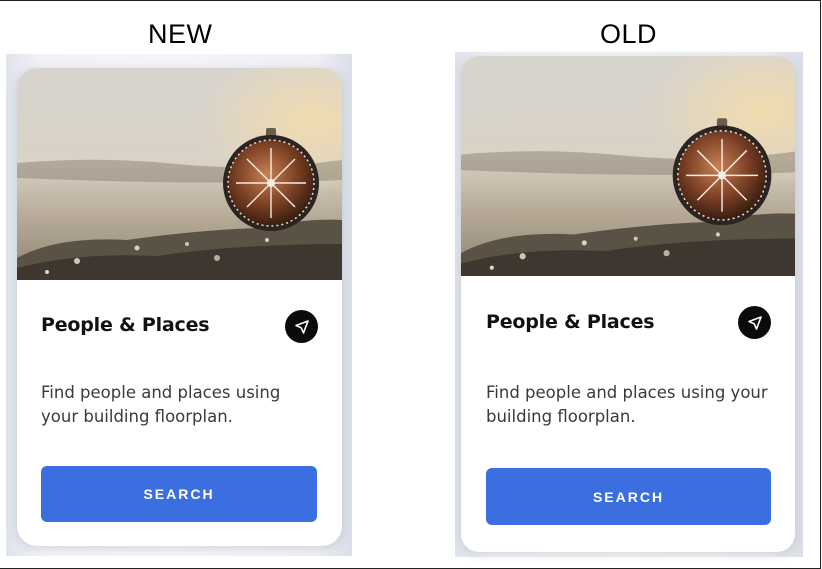  What do you see at coordinates (627, 392) in the screenshot?
I see `description-line: Find people and places using your` at bounding box center [627, 392].